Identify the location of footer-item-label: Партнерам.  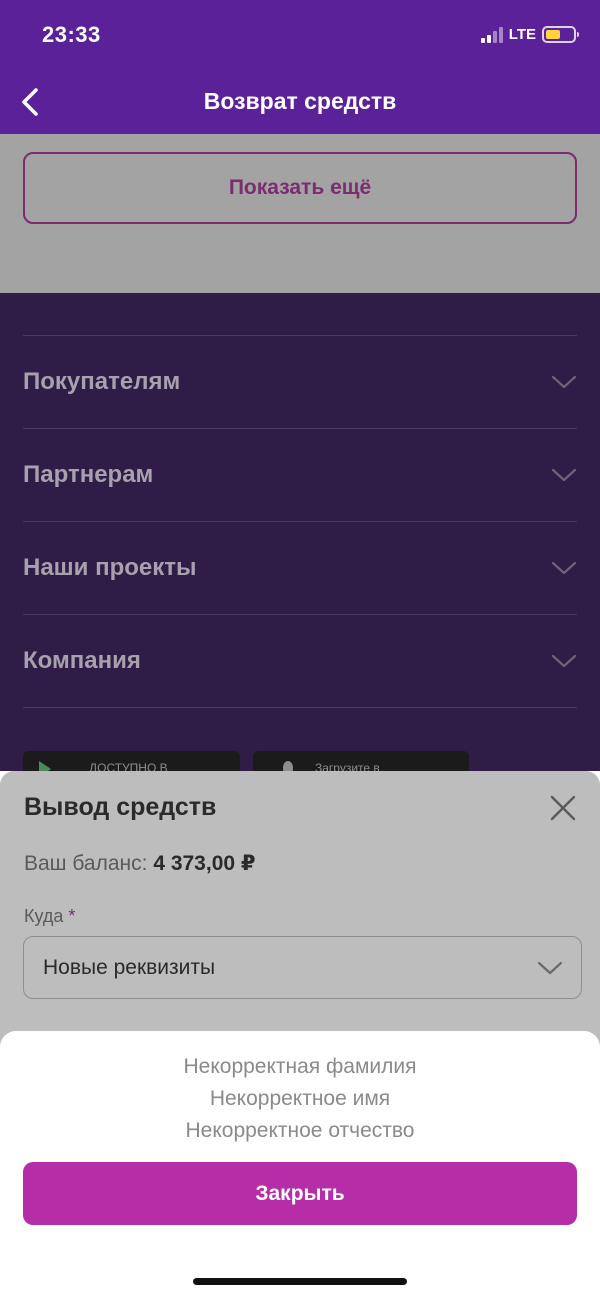
(88, 474).